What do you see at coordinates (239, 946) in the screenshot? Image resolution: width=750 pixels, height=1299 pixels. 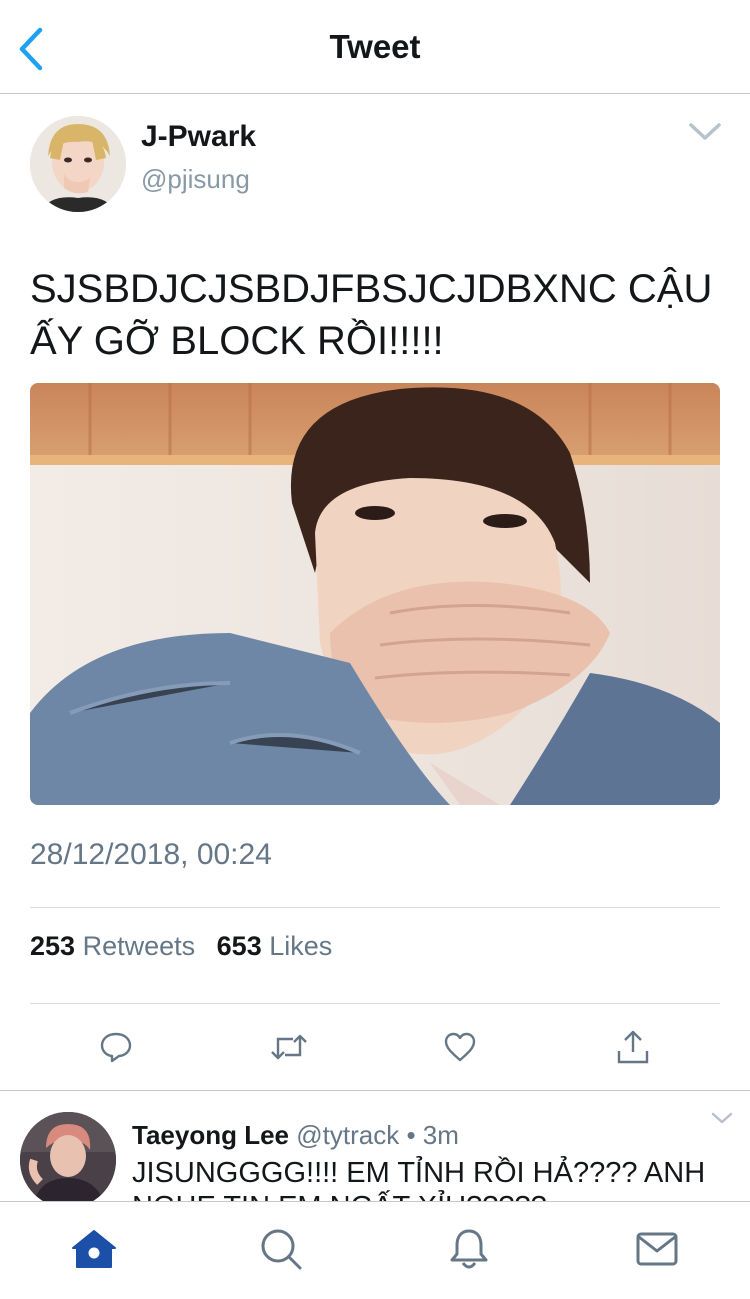 I see `likes-count: 653` at bounding box center [239, 946].